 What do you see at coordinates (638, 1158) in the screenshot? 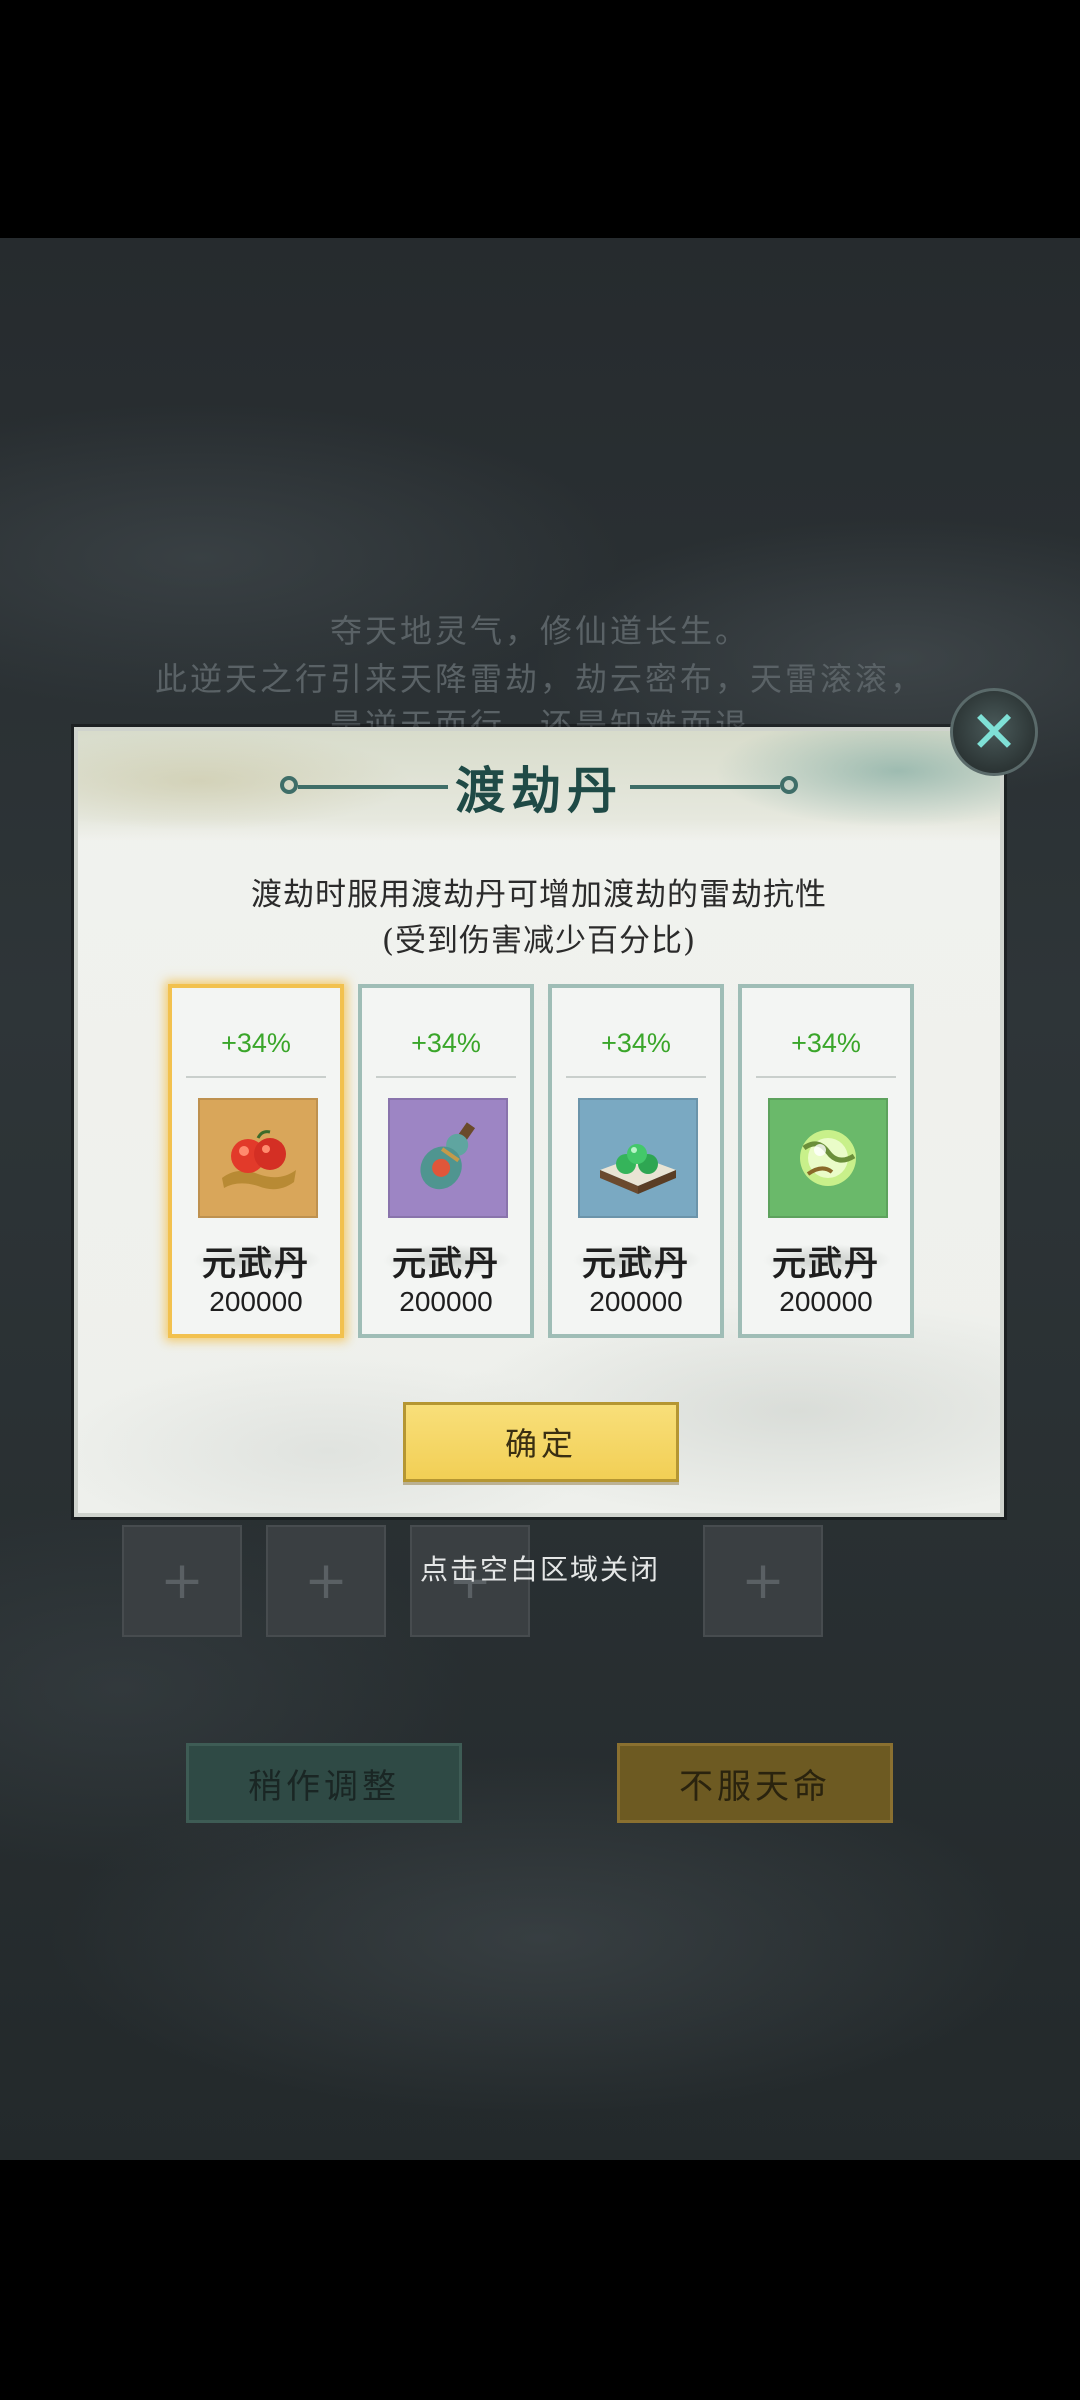
I see `green-pills-icon` at bounding box center [638, 1158].